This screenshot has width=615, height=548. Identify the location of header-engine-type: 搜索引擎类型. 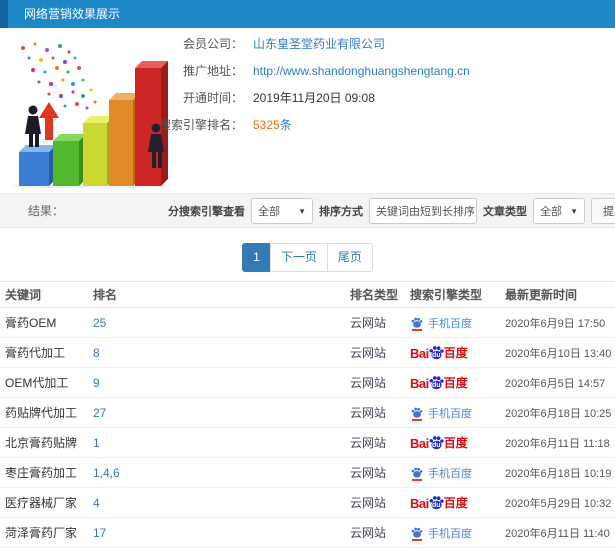
(446, 295).